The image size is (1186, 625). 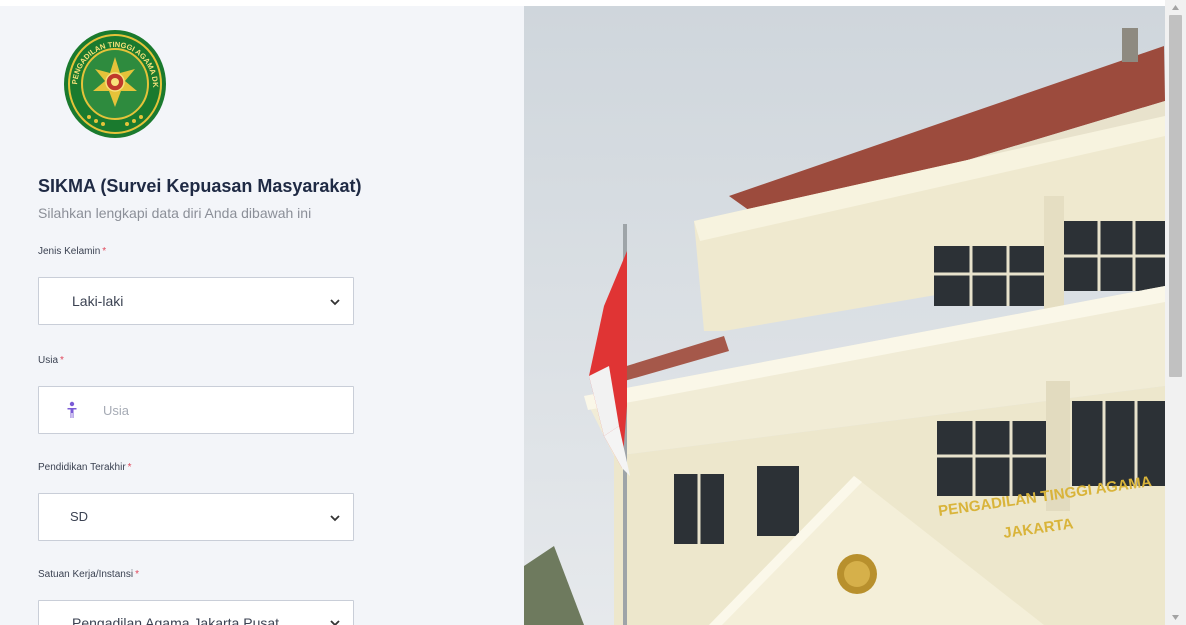 I want to click on scroll-down-arrow-icon, so click(x=1175, y=617).